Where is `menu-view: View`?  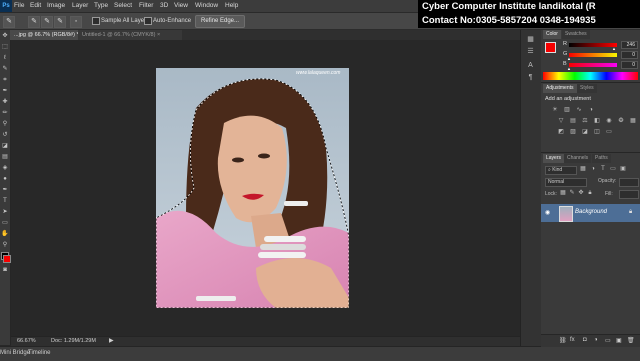
menu-view: View is located at coordinates (181, 6).